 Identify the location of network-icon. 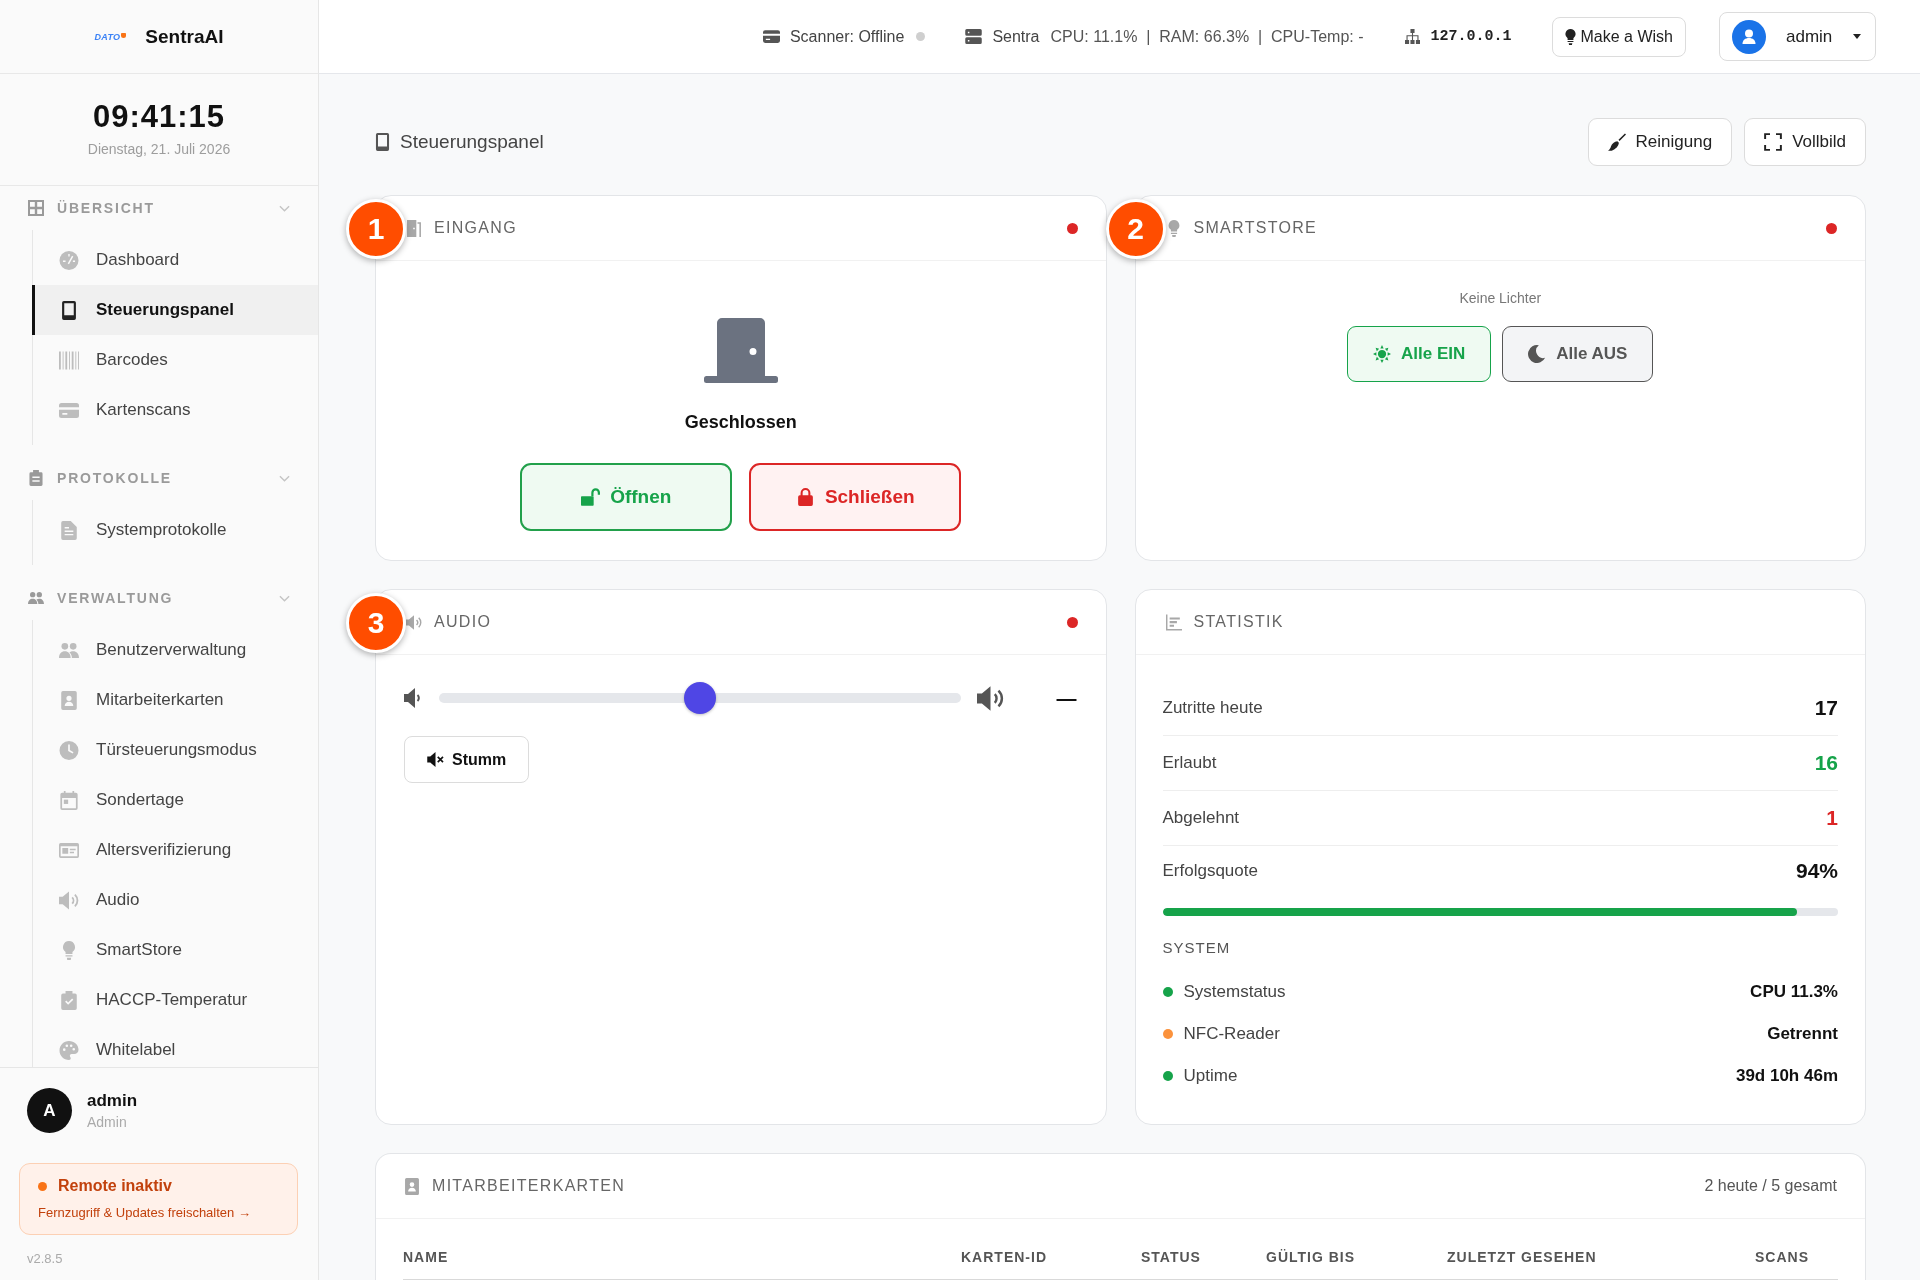
(1412, 36).